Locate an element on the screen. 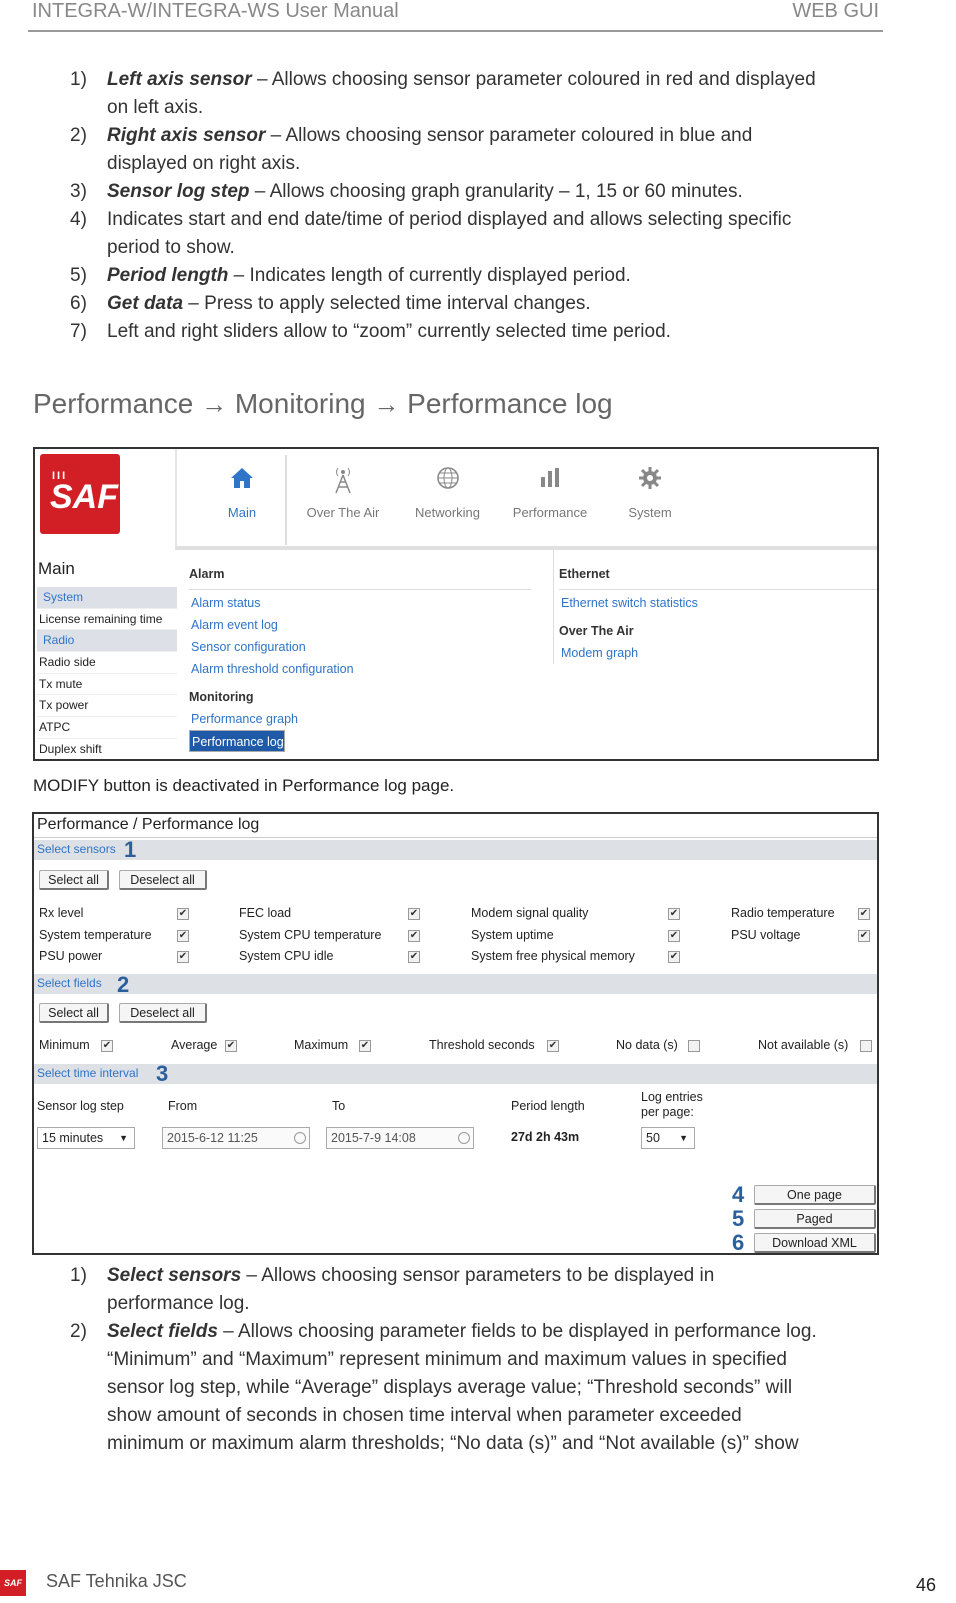 This screenshot has height=1603, width=956. section-label: Select time interval is located at coordinates (88, 1073).